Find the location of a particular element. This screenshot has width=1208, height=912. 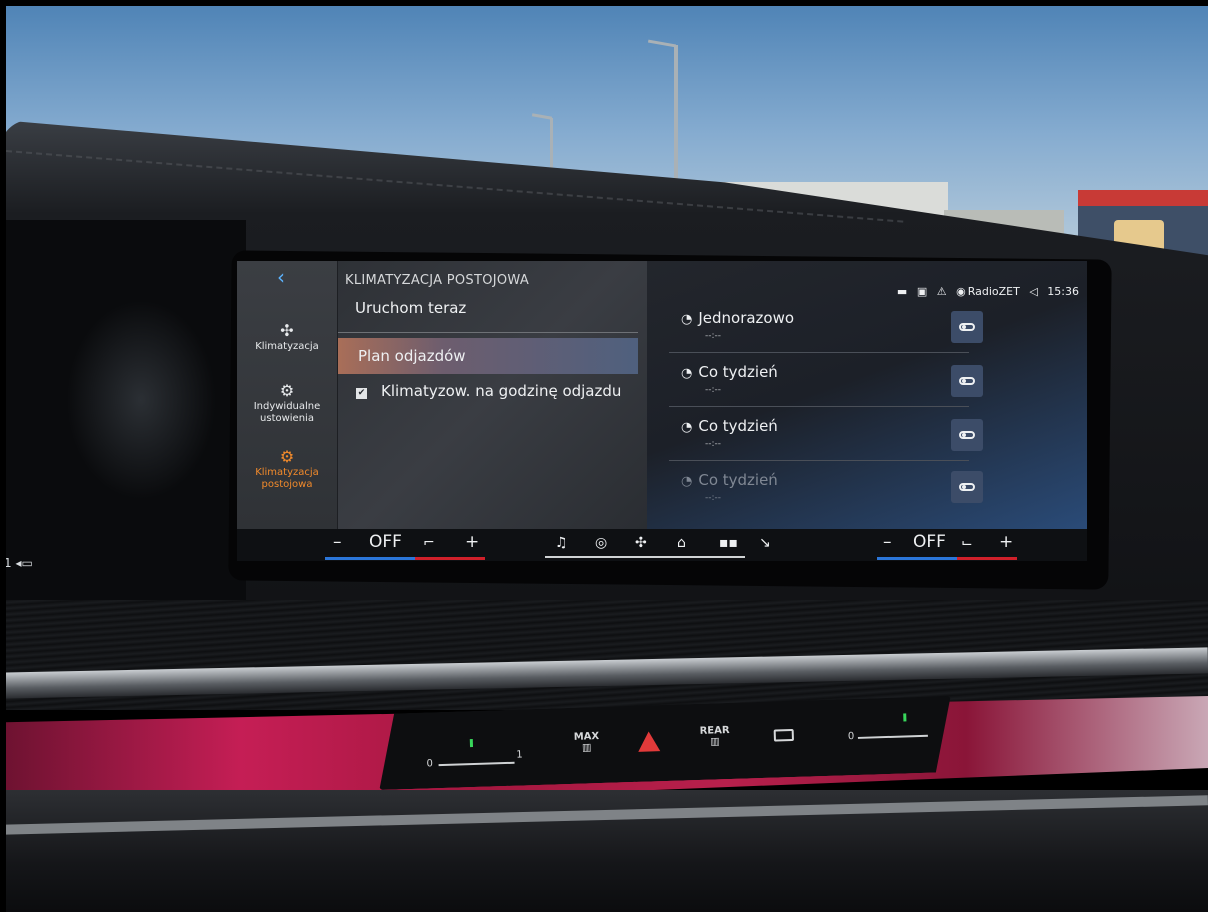

radio-icon: ◉ is located at coordinates (961, 291).